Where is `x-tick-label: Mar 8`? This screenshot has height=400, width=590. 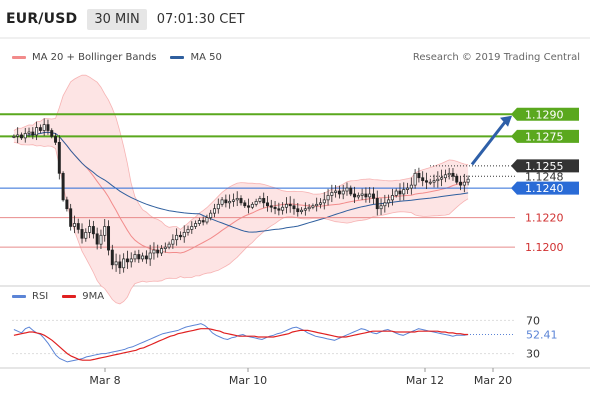 x-tick-label: Mar 8 is located at coordinates (104, 380).